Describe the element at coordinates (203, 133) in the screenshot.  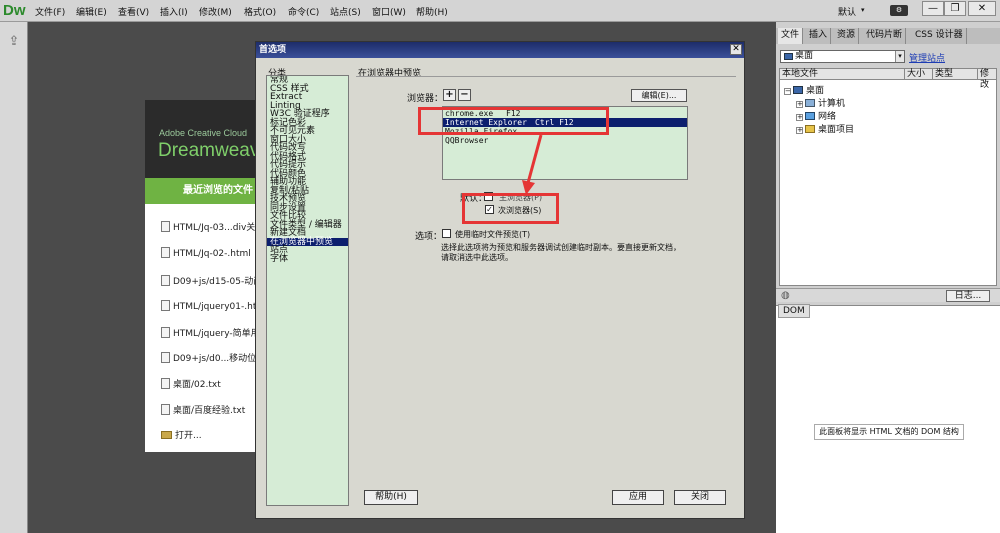
I see `adobe-cc-label: Adobe Creative Cloud` at that location.